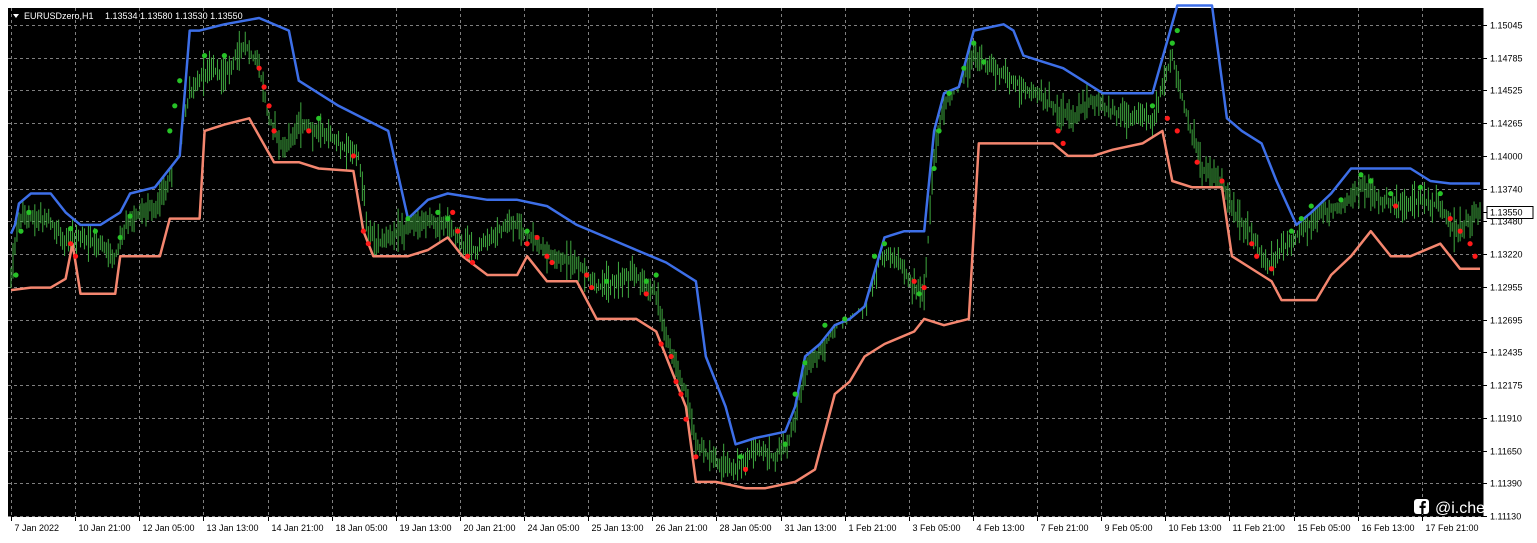 This screenshot has width=1537, height=543. I want to click on time-tick-label: 11 Feb 21:00, so click(1259, 528).